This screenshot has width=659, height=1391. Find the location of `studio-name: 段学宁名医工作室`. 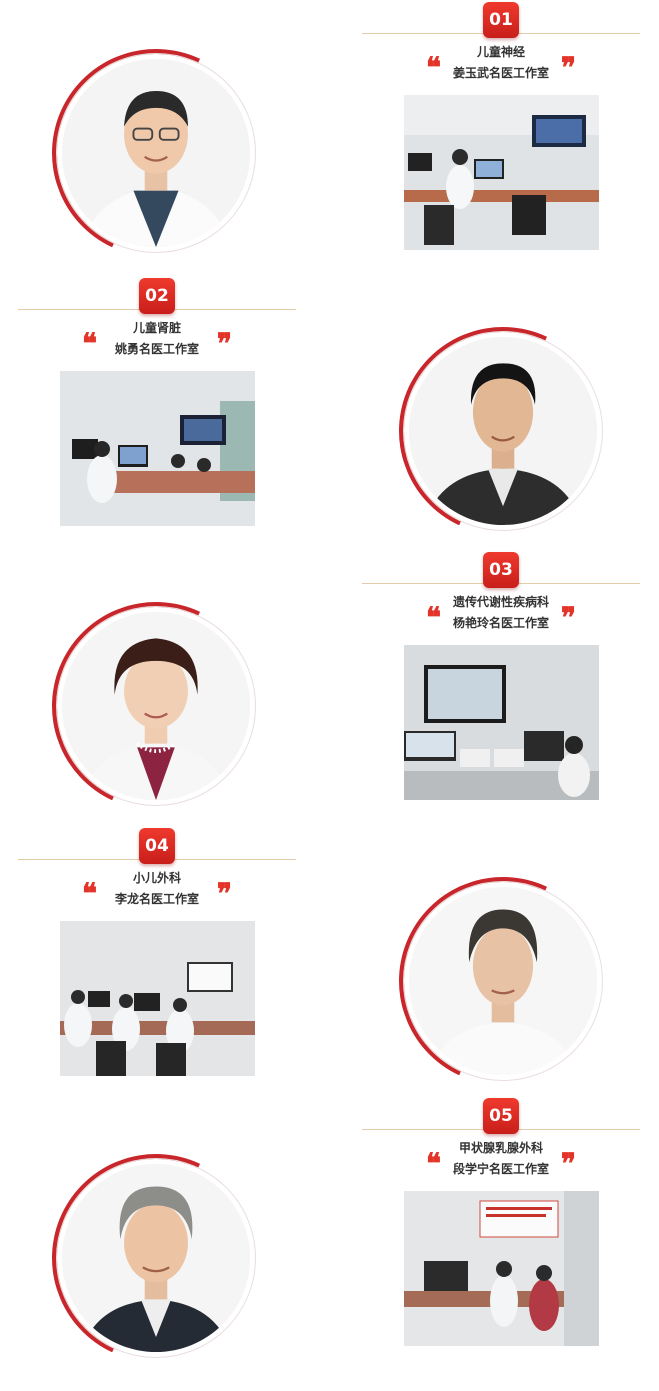

studio-name: 段学宁名医工作室 is located at coordinates (500, 1169).